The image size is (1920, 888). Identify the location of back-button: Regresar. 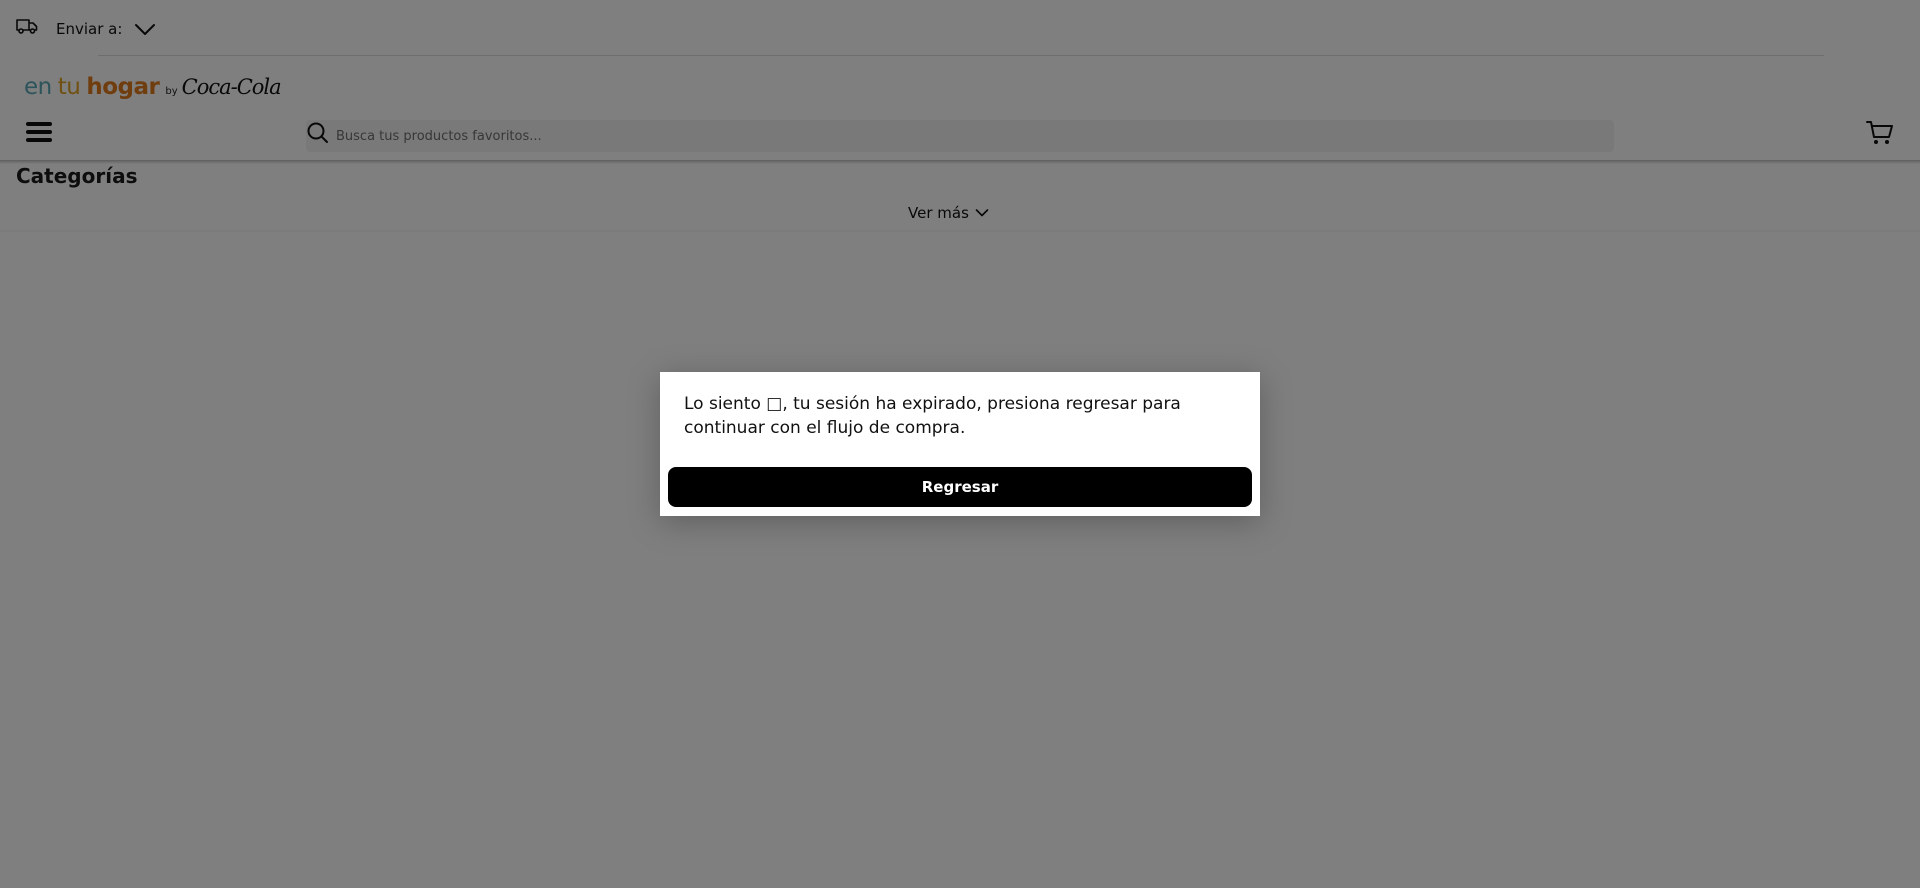
(960, 487).